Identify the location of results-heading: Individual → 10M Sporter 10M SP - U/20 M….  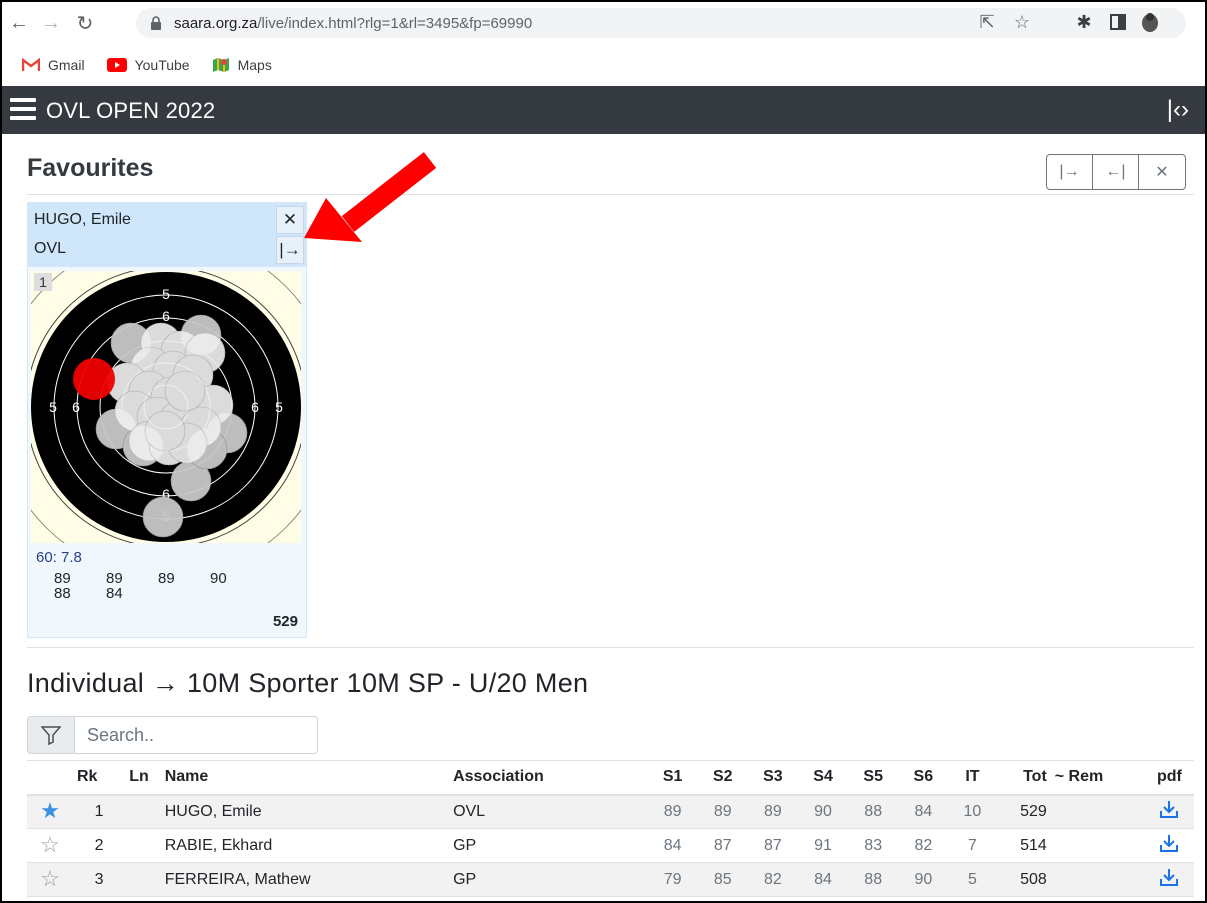
(308, 683).